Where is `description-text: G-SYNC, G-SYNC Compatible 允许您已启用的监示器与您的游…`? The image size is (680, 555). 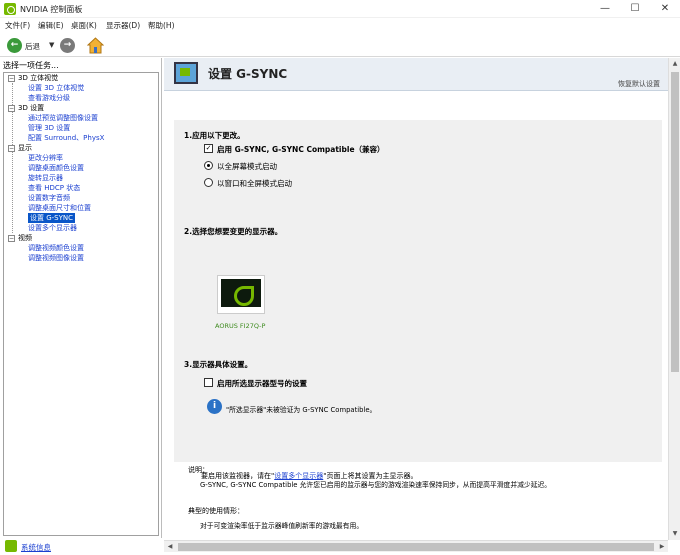
description-text: G-SYNC, G-SYNC Compatible 允许您已启用的监示器与您的游… is located at coordinates (376, 485).